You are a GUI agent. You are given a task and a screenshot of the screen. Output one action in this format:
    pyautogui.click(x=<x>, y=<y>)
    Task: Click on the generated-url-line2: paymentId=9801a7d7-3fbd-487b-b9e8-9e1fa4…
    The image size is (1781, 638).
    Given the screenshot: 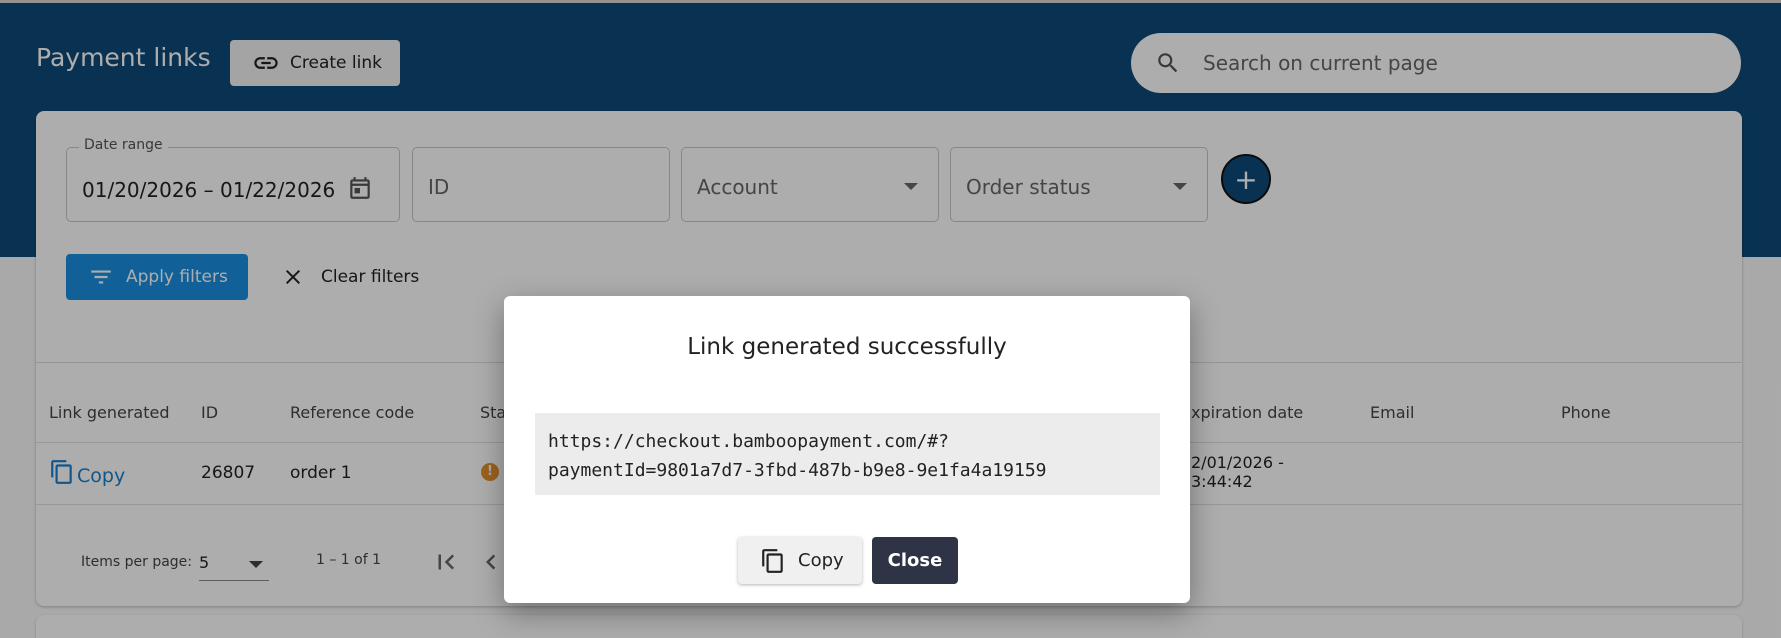 What is the action you would take?
    pyautogui.click(x=797, y=470)
    